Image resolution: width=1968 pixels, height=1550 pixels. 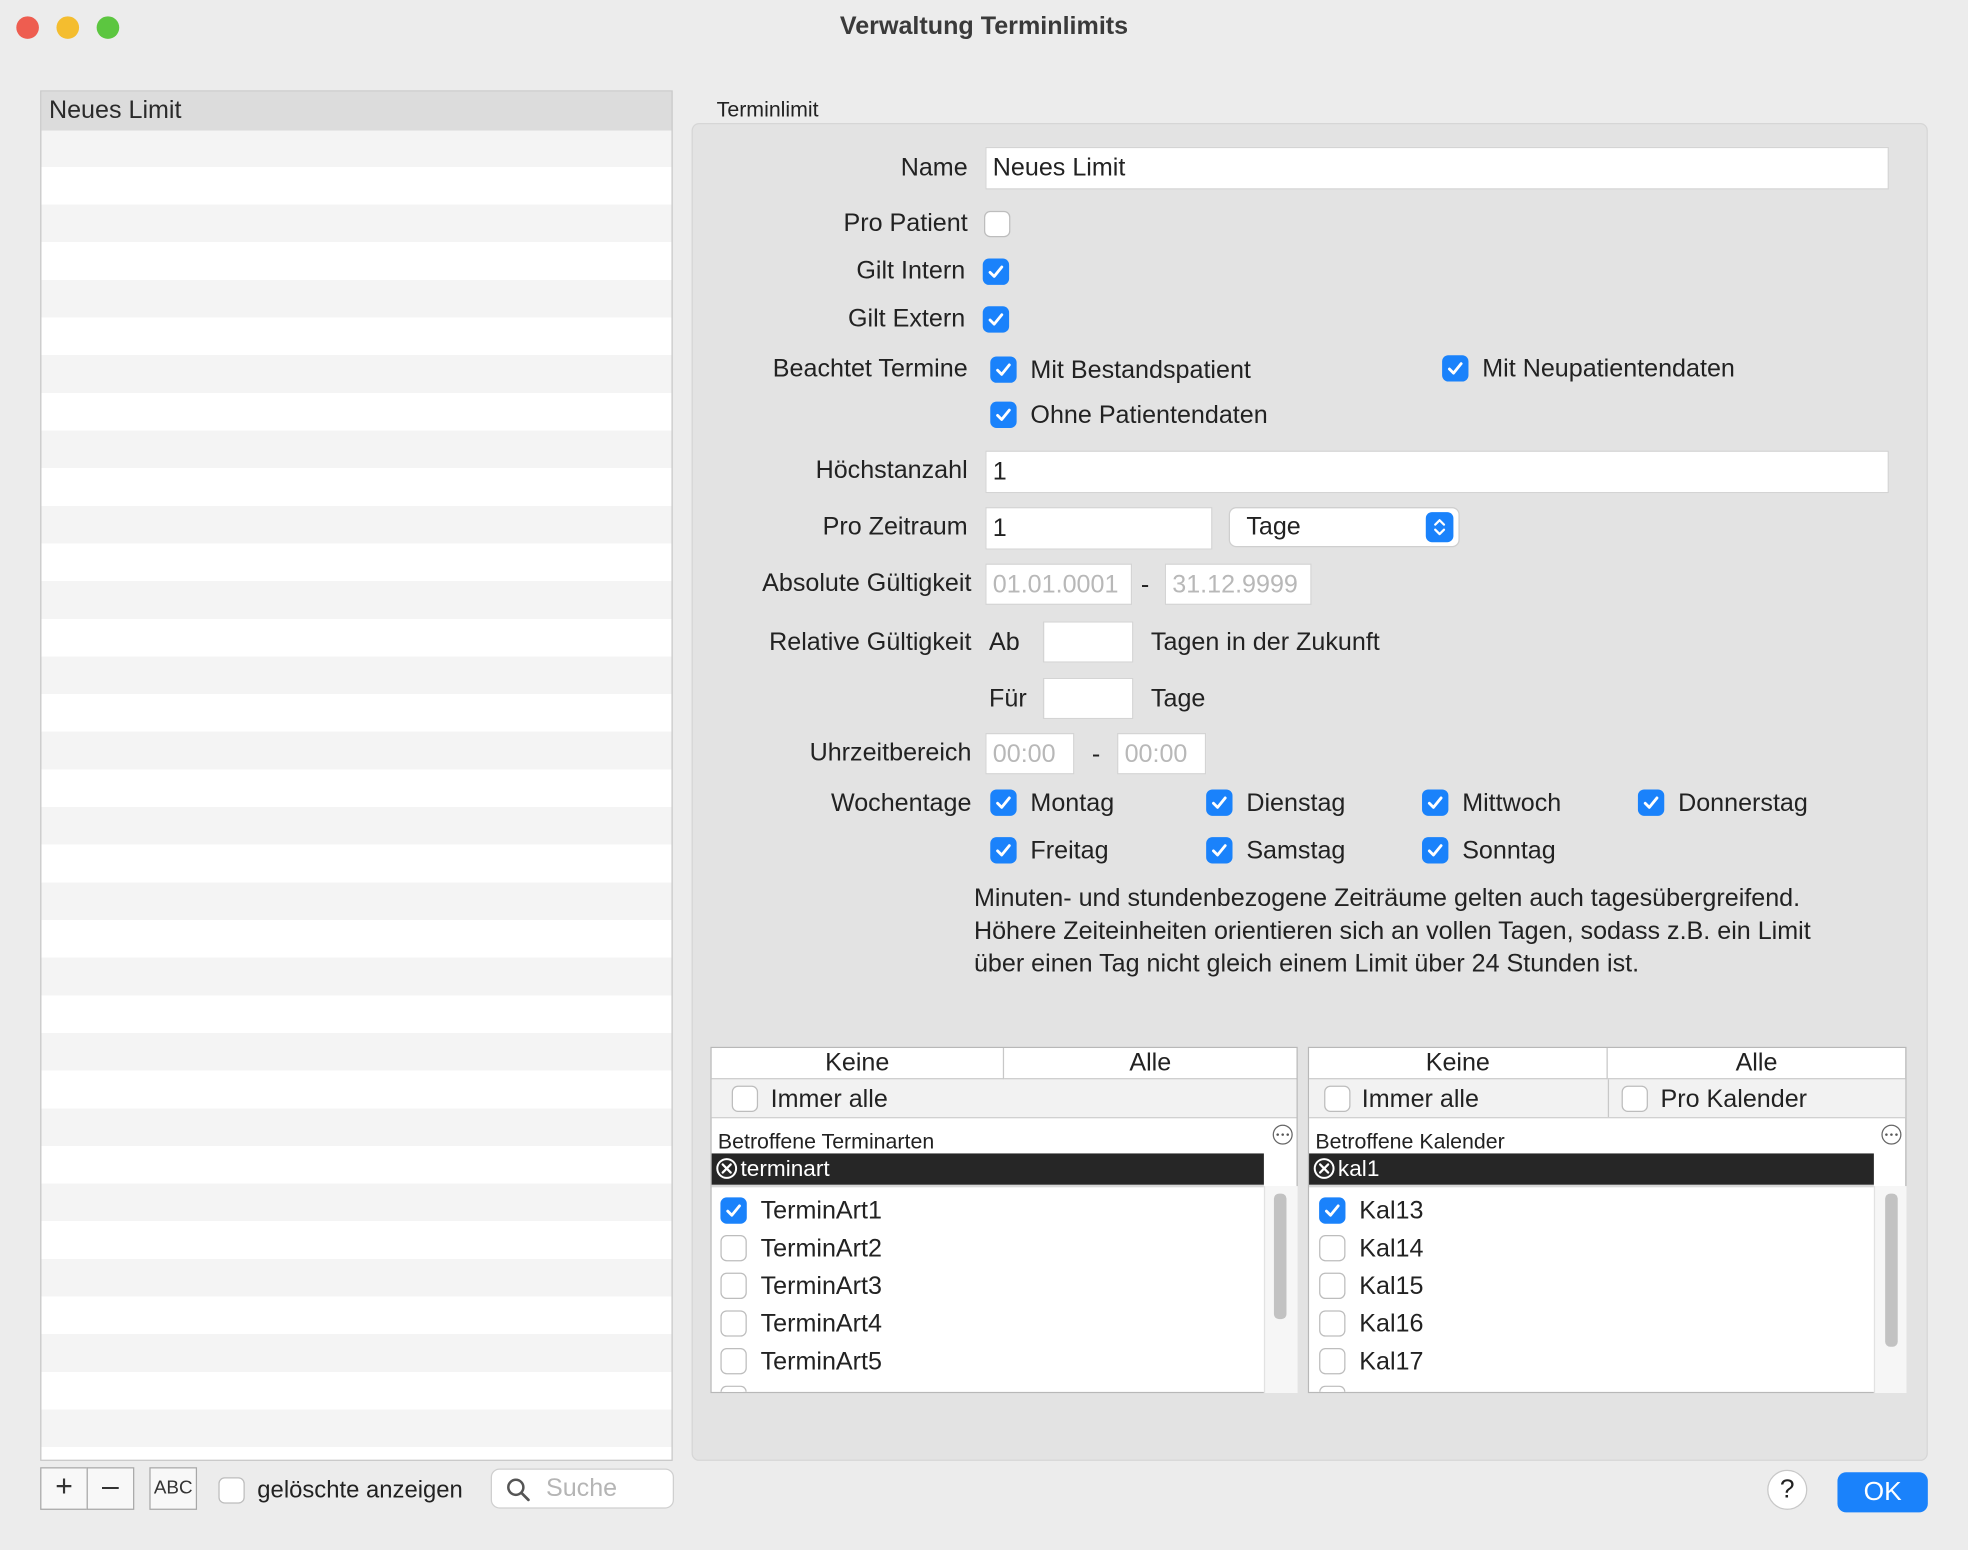 What do you see at coordinates (934, 168) in the screenshot?
I see `name-label: Name` at bounding box center [934, 168].